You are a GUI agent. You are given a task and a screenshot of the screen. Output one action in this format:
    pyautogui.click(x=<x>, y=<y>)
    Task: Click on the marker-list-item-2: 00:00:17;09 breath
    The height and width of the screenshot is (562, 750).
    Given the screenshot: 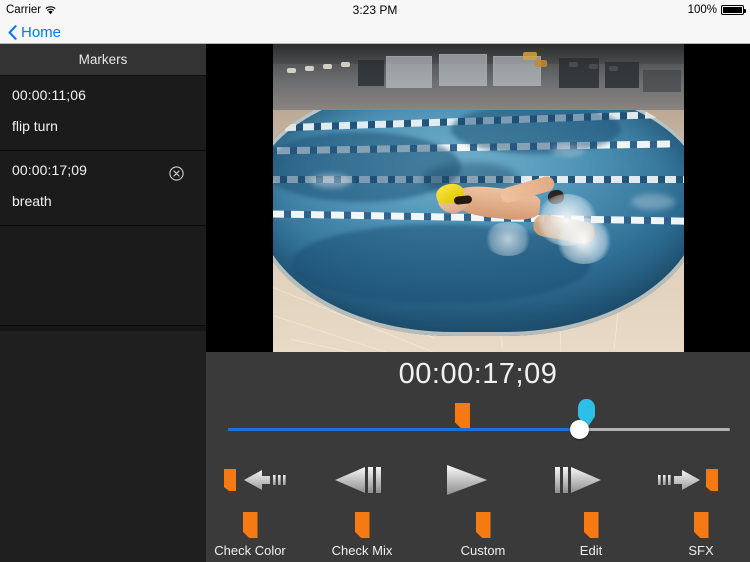 What is the action you would take?
    pyautogui.click(x=103, y=188)
    